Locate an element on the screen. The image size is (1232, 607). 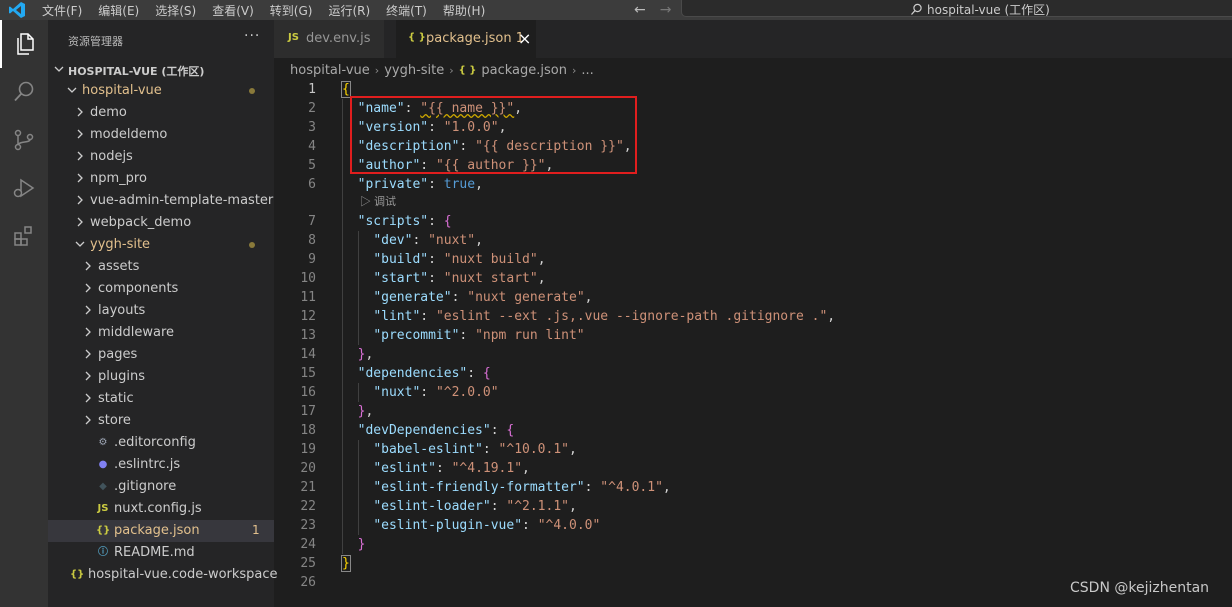
explorer-activity-button is located at coordinates (24, 44).